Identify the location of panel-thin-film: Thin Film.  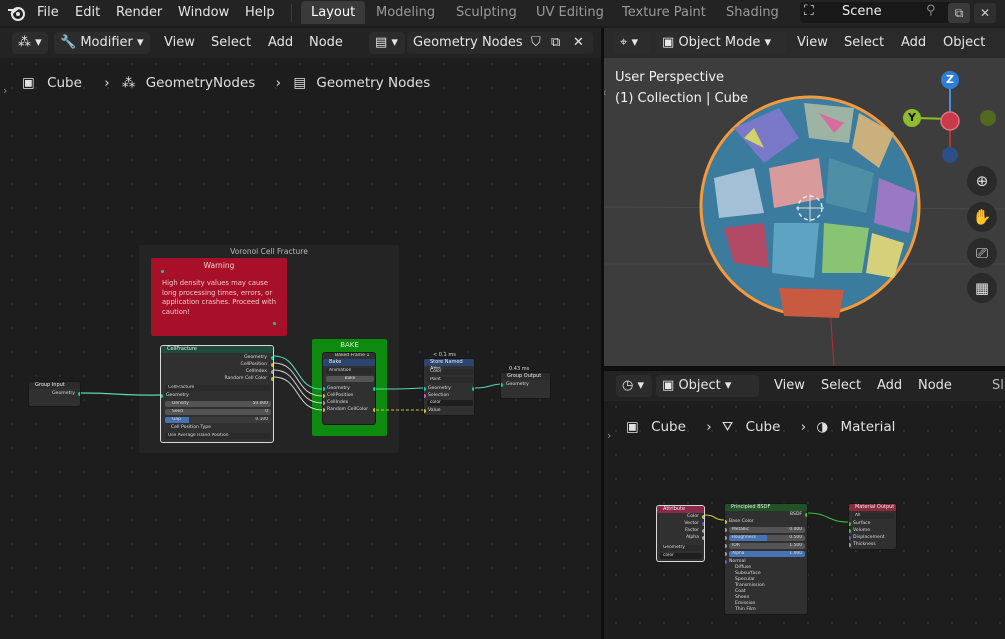
(745, 610).